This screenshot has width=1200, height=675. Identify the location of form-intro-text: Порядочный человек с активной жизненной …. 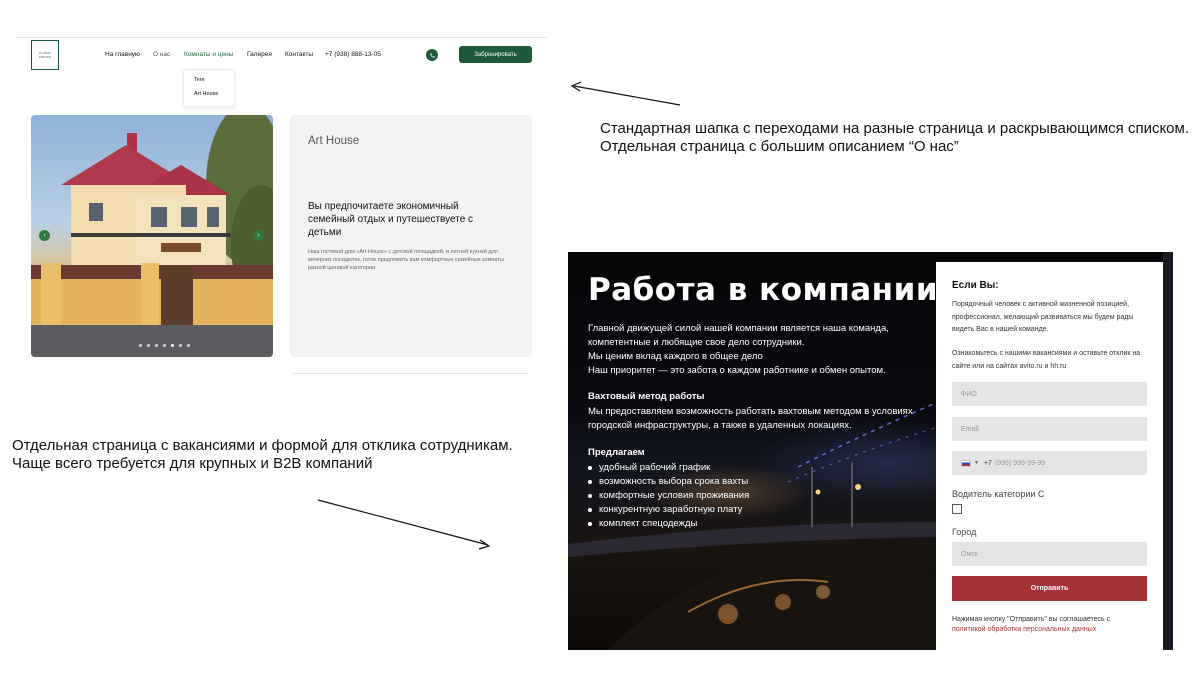
(1043, 317).